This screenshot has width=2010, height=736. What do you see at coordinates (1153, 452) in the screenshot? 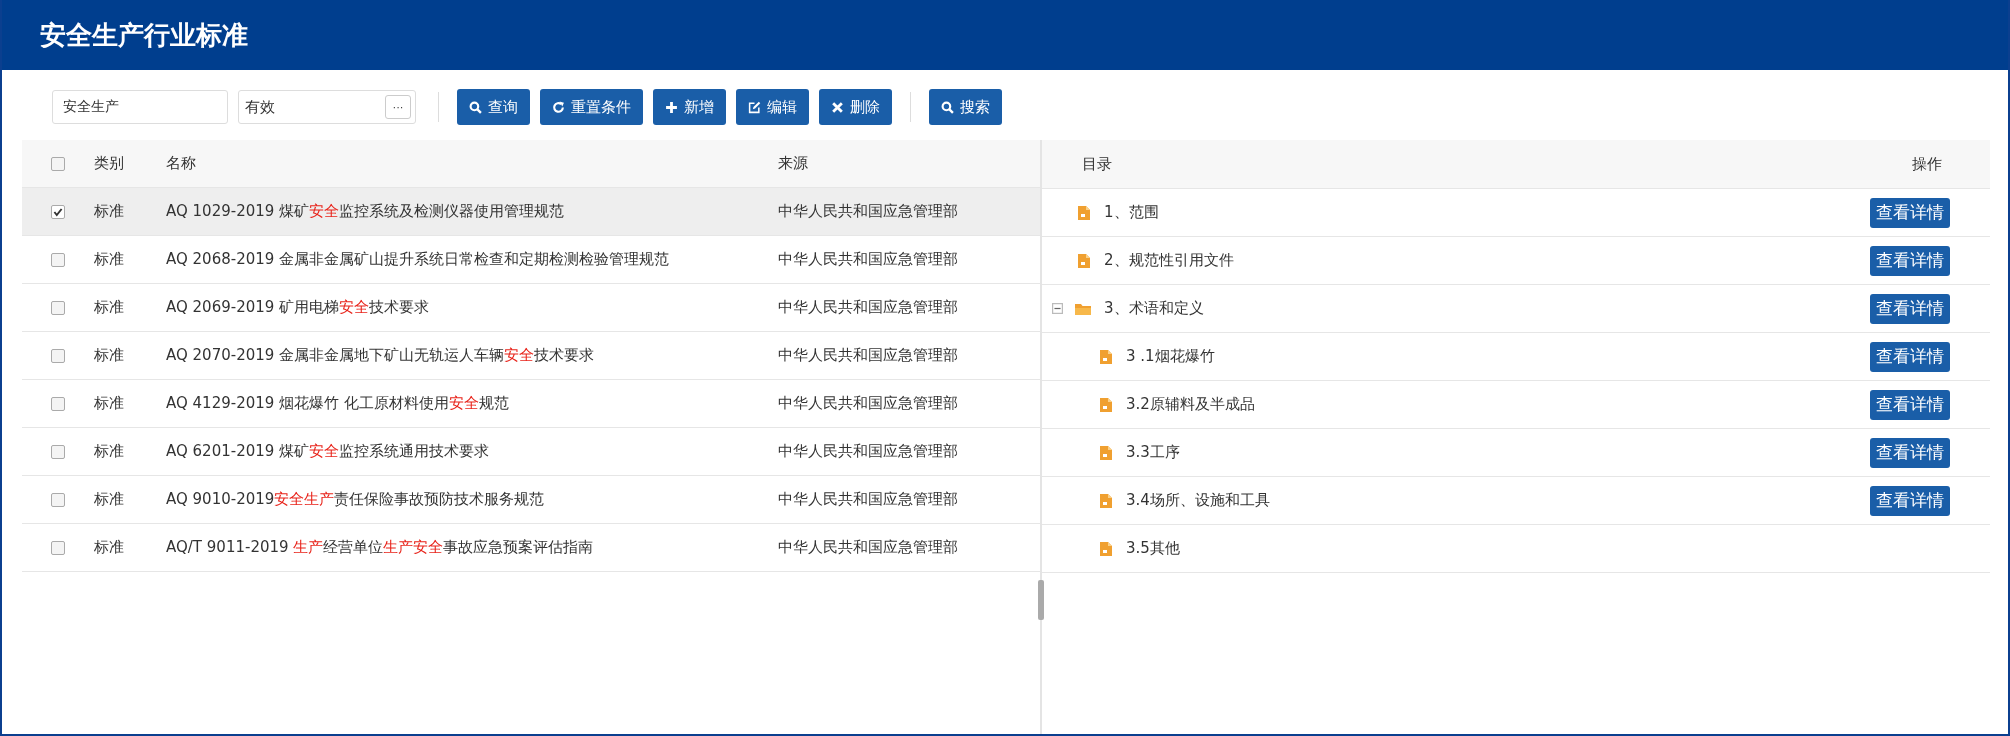
I see `tree-item: 3.3工序` at bounding box center [1153, 452].